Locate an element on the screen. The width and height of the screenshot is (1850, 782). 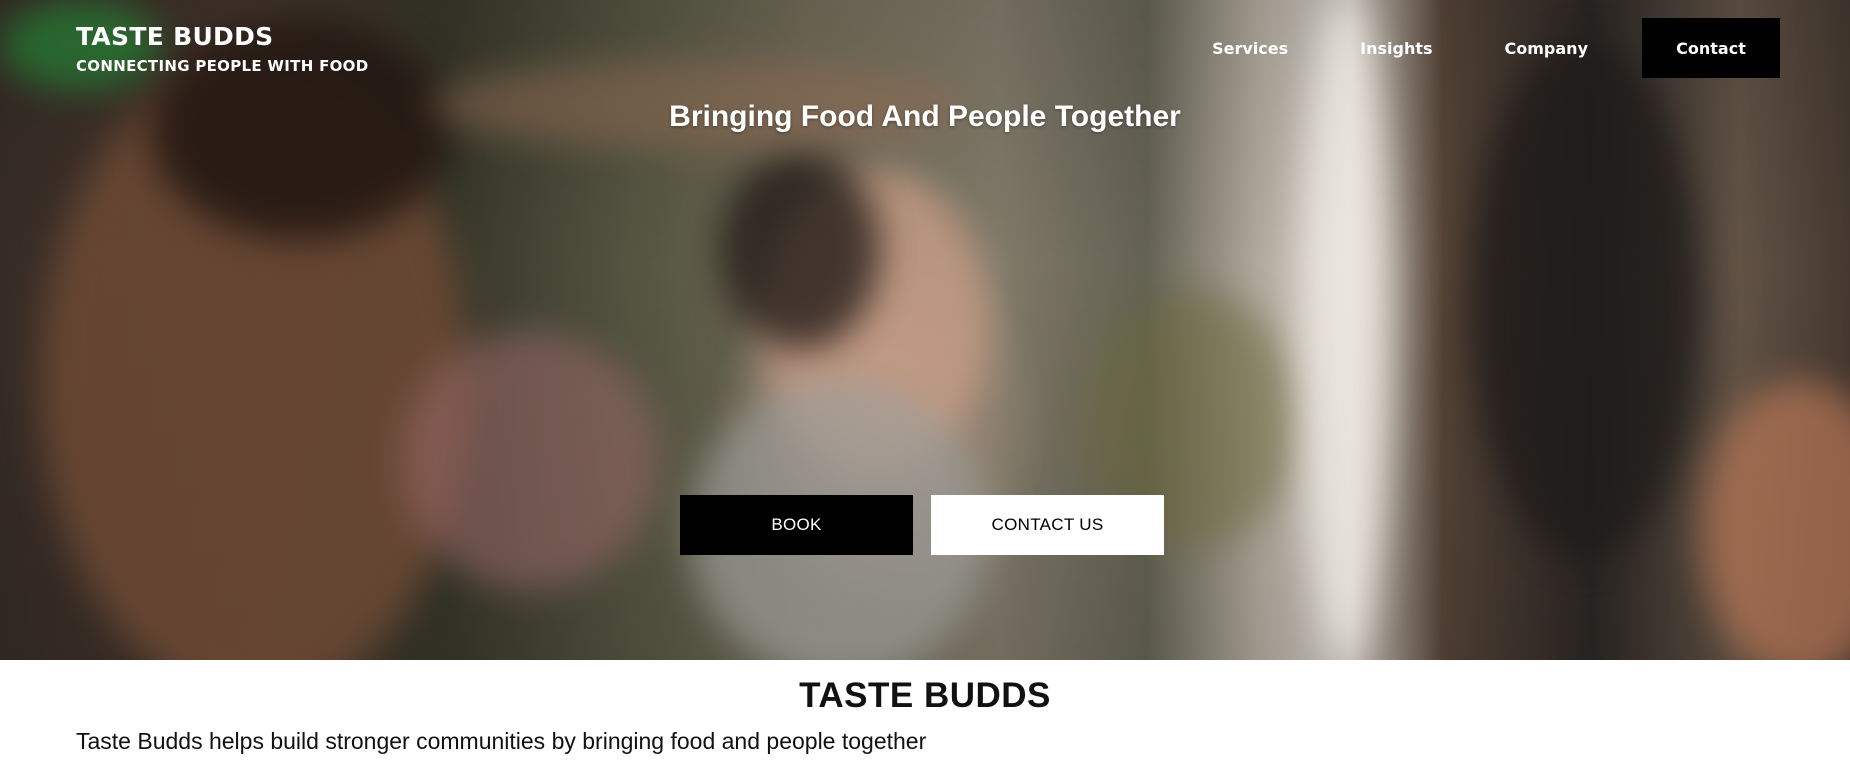
hero-title: Bringing Food And People Together is located at coordinates (925, 116).